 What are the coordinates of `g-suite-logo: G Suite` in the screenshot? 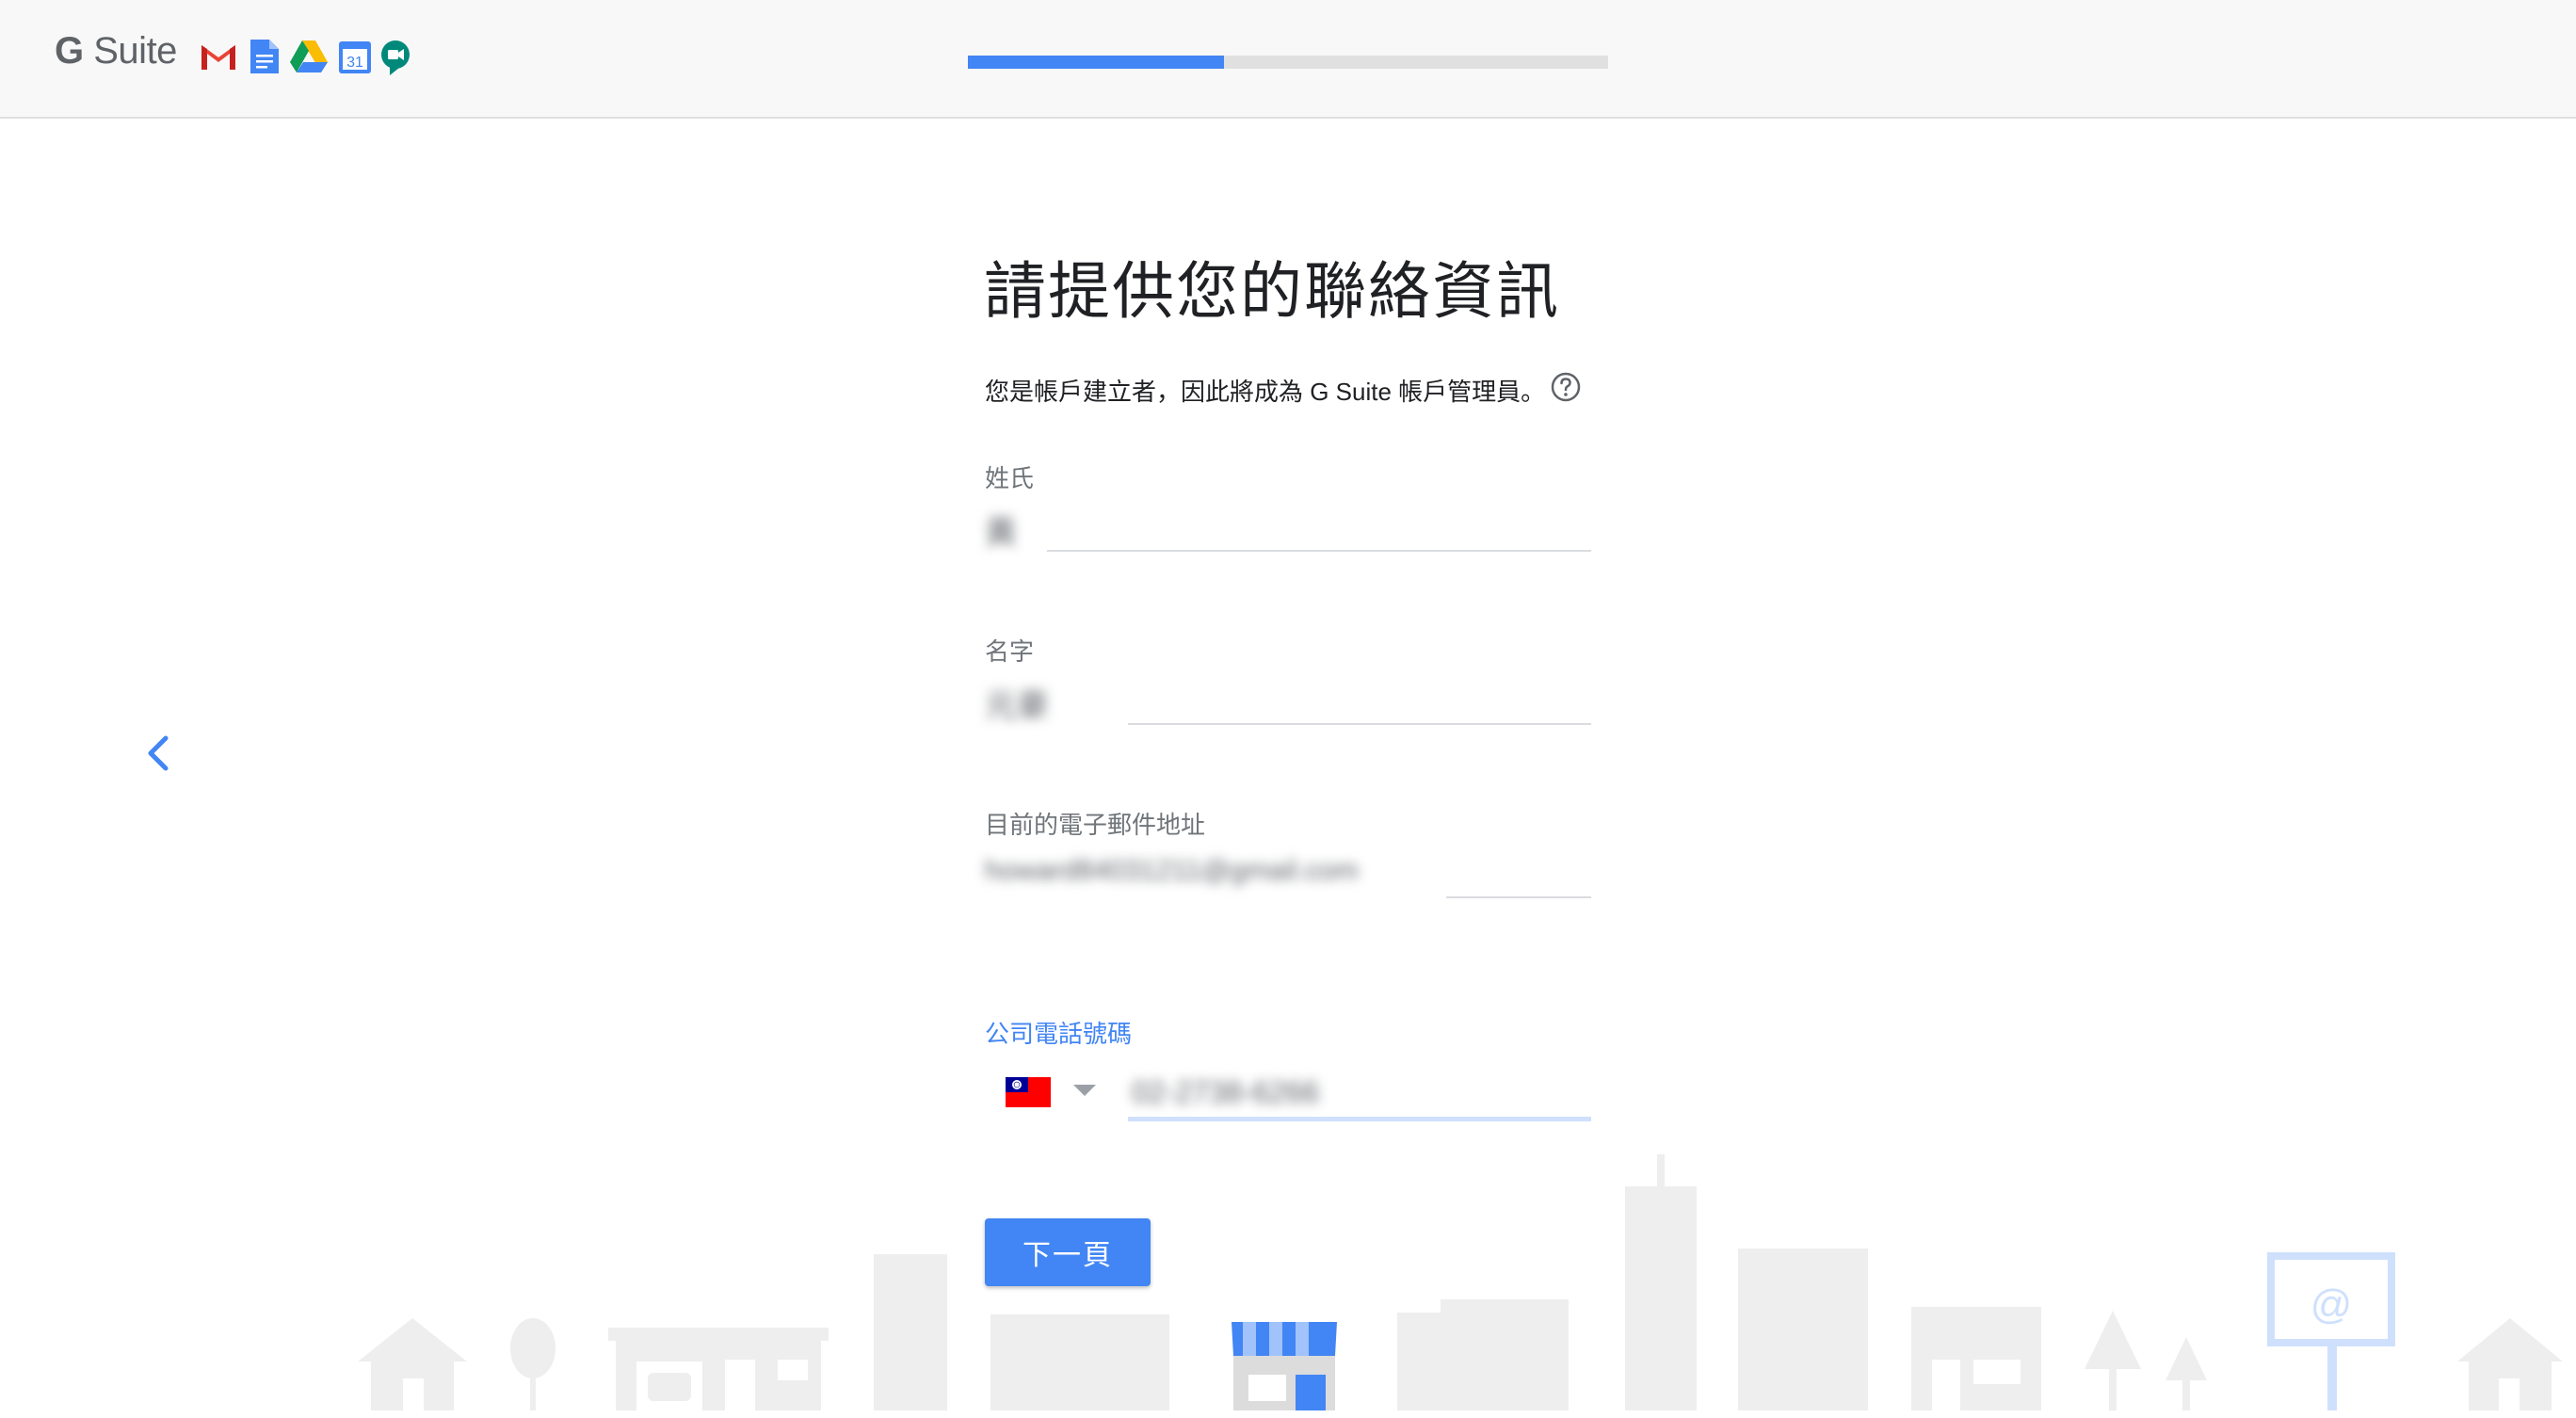 It's located at (116, 51).